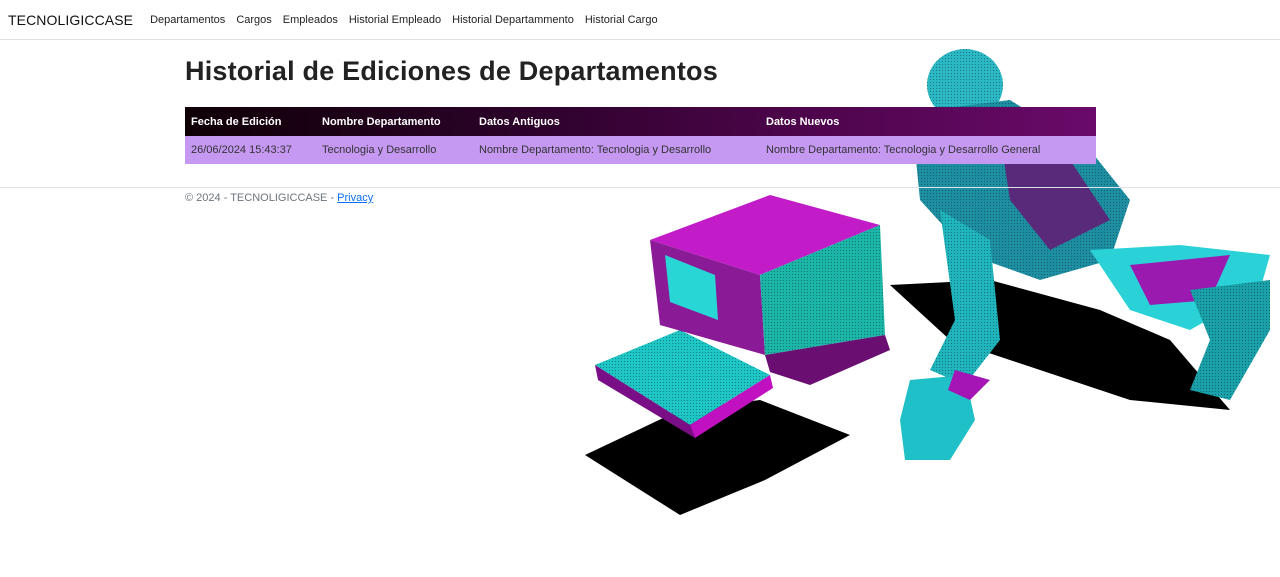 Image resolution: width=1280 pixels, height=577 pixels. I want to click on nav-link-historial-empleado: Historial Empleado, so click(395, 20).